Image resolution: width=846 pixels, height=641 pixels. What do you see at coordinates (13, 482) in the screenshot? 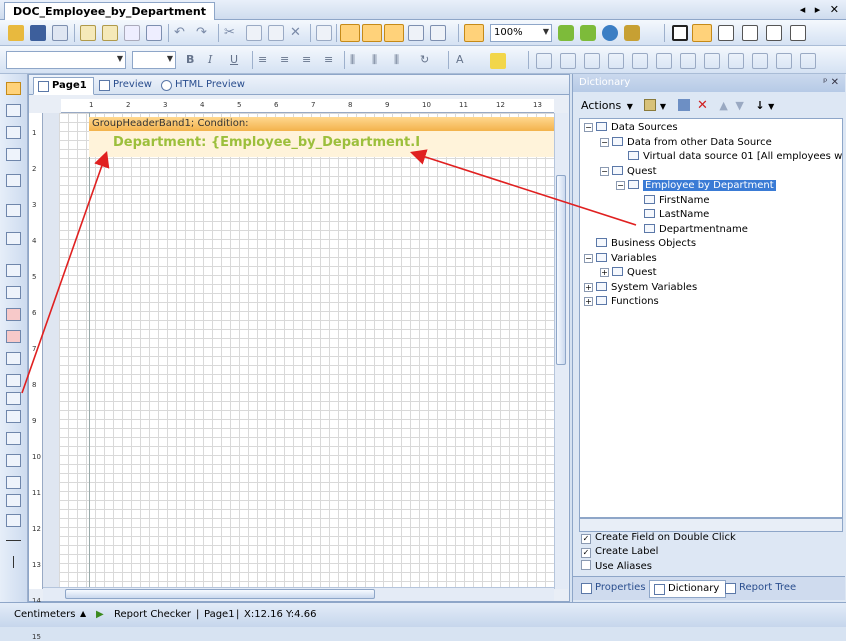
I see `chart-icon` at bounding box center [13, 482].